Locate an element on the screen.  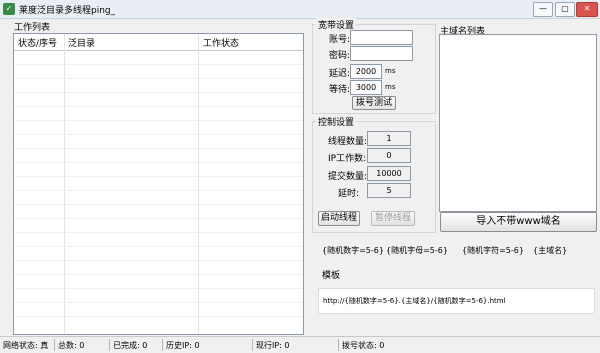
template-value: http://{随机数字=5-6}.{主域名}/{随机数字=5-6}.html is located at coordinates (414, 301).